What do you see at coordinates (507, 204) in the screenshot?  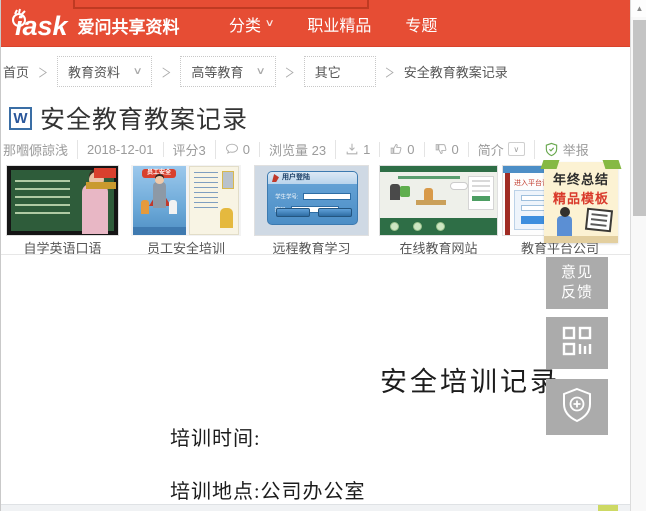 I see `red-stripe-graphic` at bounding box center [507, 204].